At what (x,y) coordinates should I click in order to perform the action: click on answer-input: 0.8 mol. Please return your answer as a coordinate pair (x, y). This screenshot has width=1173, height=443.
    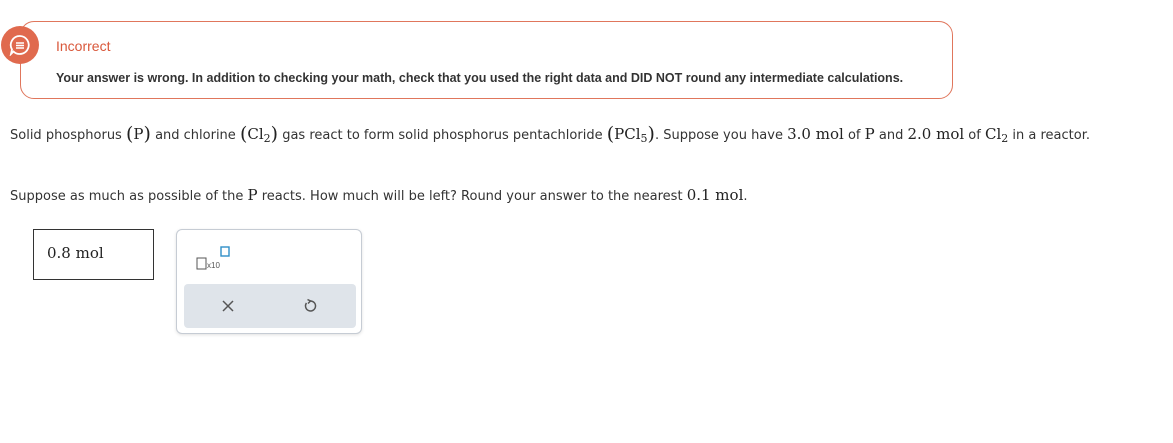
    Looking at the image, I should click on (93, 254).